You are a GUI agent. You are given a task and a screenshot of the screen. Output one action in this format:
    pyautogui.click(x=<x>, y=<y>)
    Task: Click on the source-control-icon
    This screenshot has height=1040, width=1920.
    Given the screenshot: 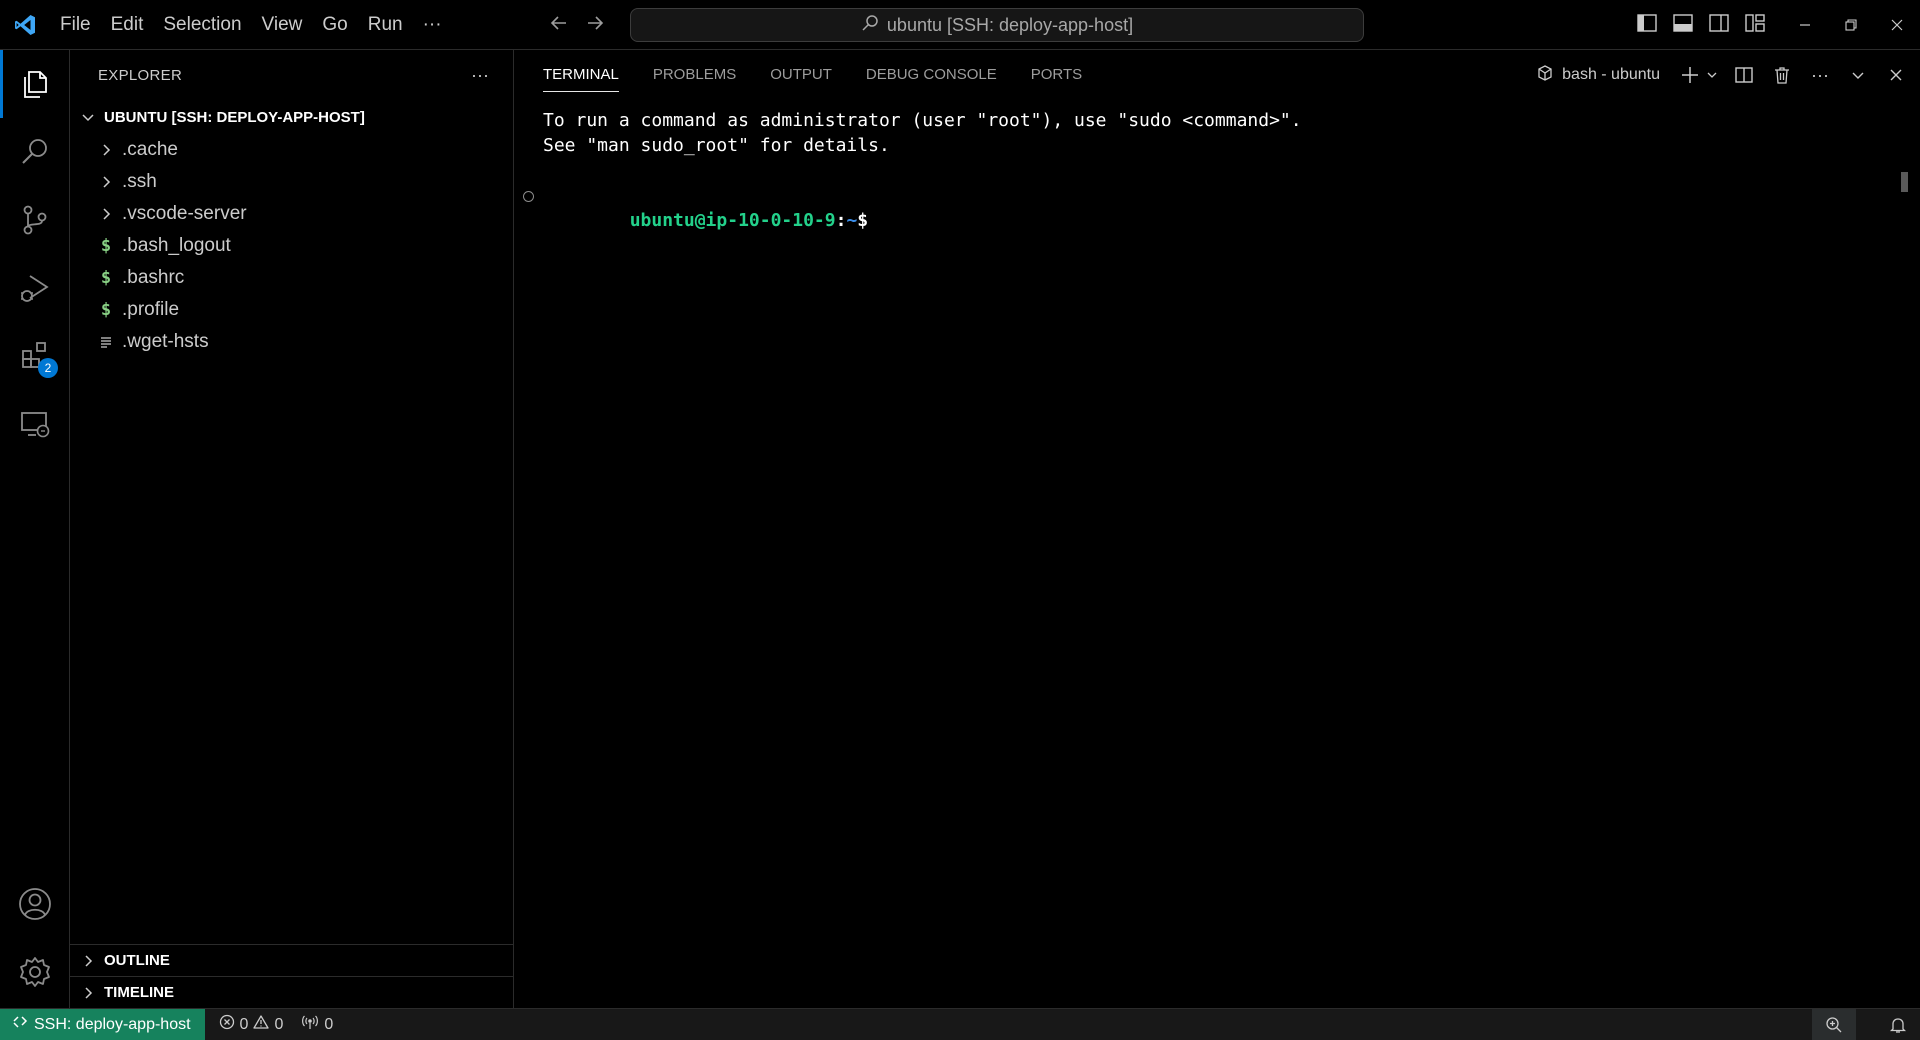 What is the action you would take?
    pyautogui.click(x=35, y=220)
    